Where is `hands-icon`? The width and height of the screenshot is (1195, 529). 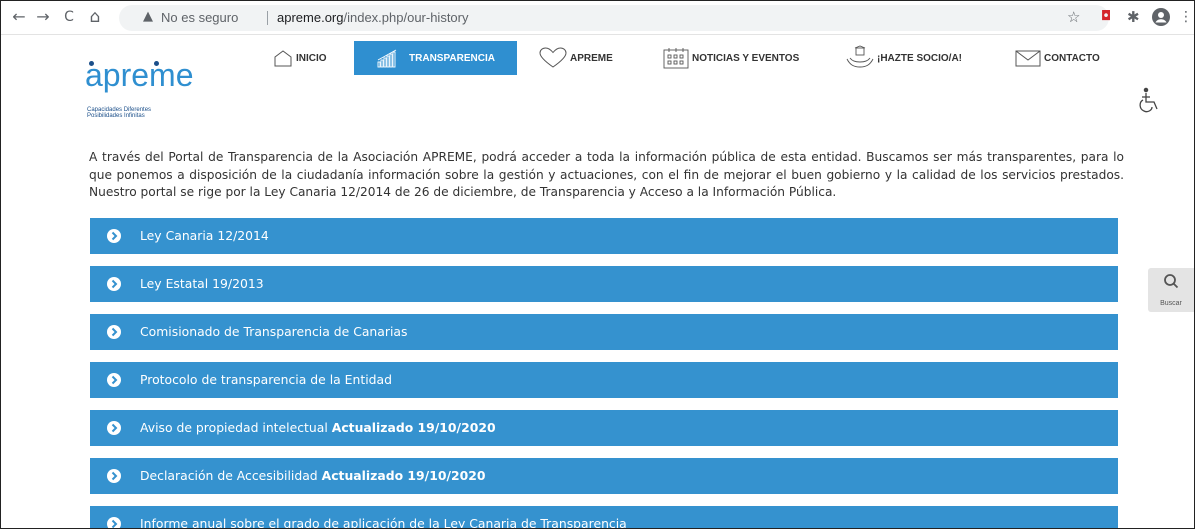
hands-icon is located at coordinates (860, 56).